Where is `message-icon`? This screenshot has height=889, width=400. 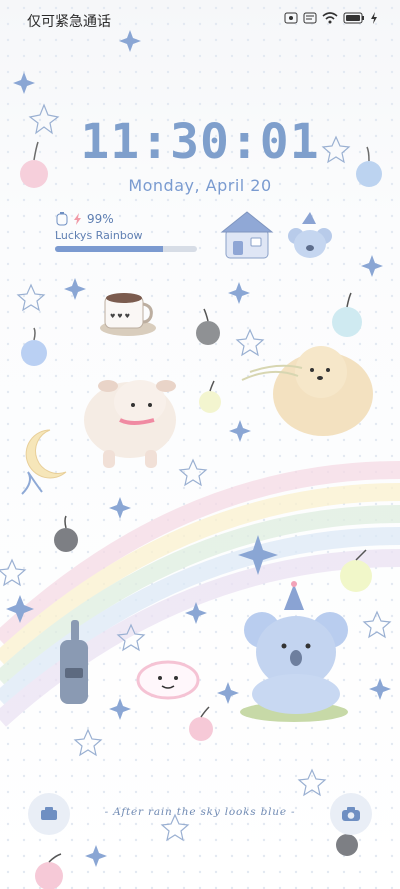 message-icon is located at coordinates (310, 18).